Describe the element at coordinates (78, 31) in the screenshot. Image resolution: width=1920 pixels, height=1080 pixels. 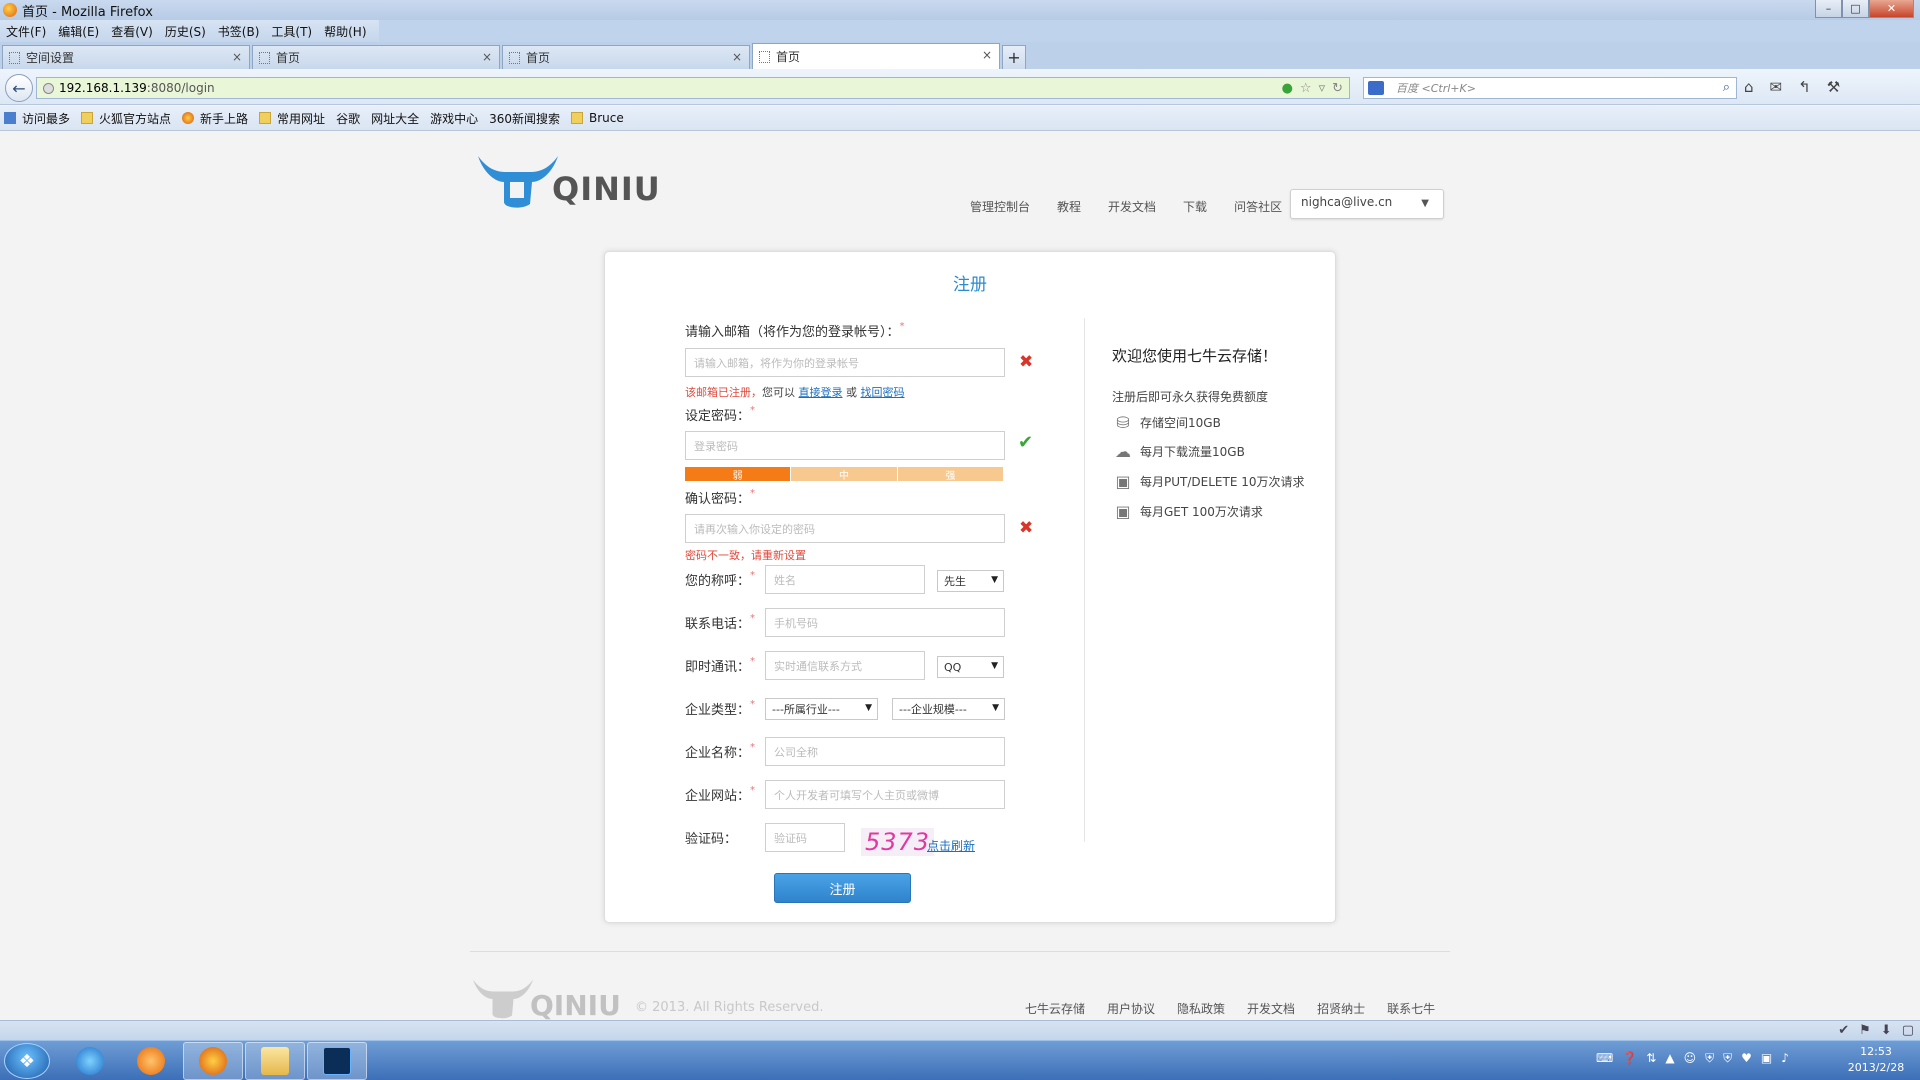
I see `menu-edit: 编辑(E)` at that location.